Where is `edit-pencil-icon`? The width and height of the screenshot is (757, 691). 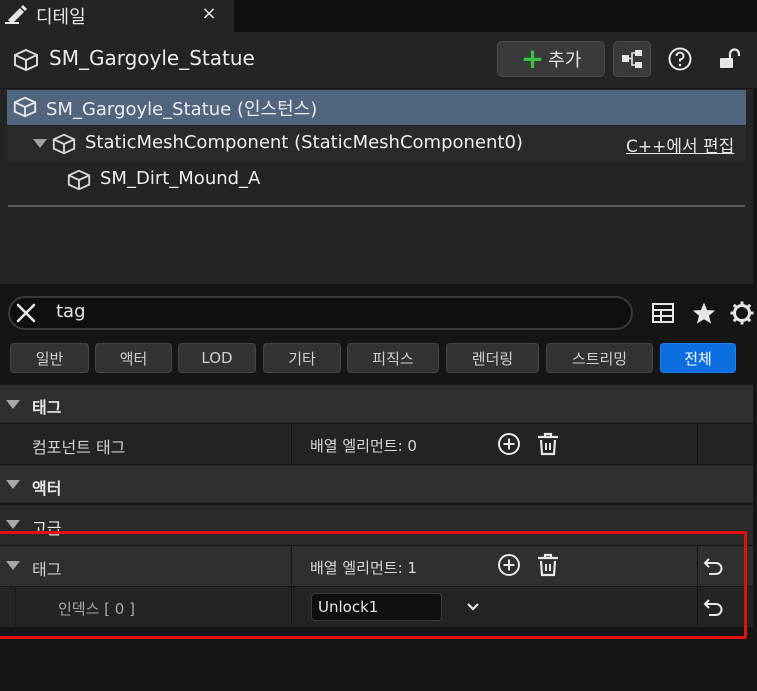 edit-pencil-icon is located at coordinates (16, 14).